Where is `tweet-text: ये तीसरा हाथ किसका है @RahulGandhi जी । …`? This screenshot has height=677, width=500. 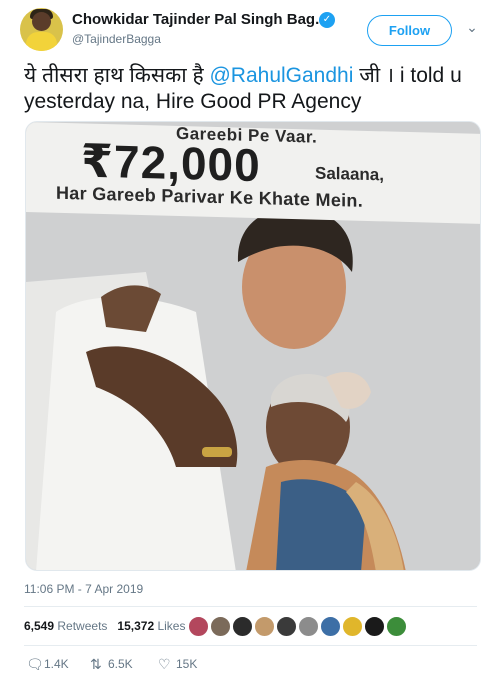
tweet-text: ये तीसरा हाथ किसका है @RahulGandhi जी । … is located at coordinates (254, 89).